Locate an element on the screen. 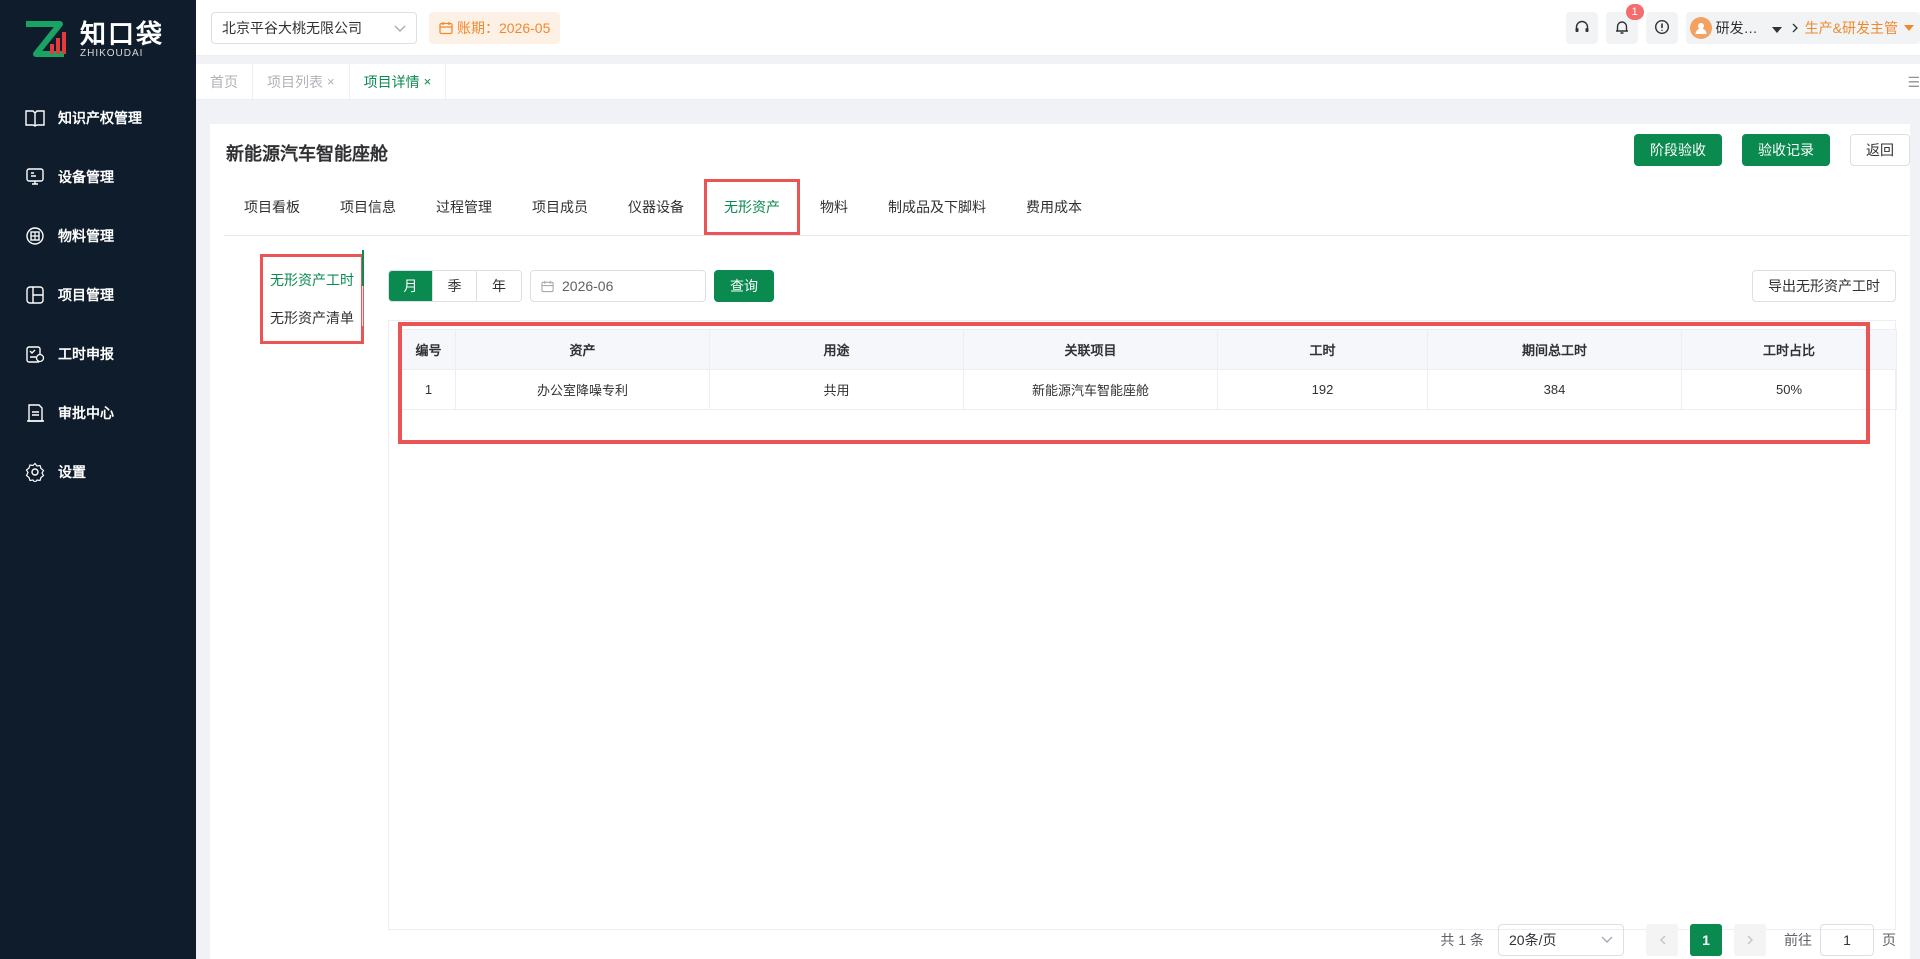 The width and height of the screenshot is (1920, 959). export-button: 导出无形资产工时 is located at coordinates (1824, 286).